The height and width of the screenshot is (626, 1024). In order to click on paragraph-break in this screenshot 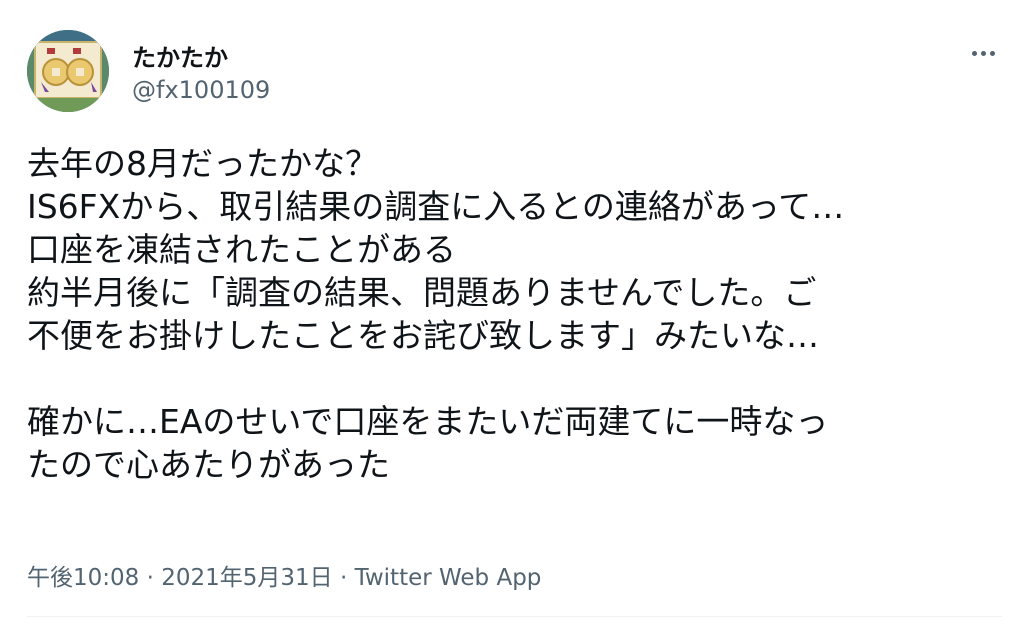, I will do `click(514, 378)`.